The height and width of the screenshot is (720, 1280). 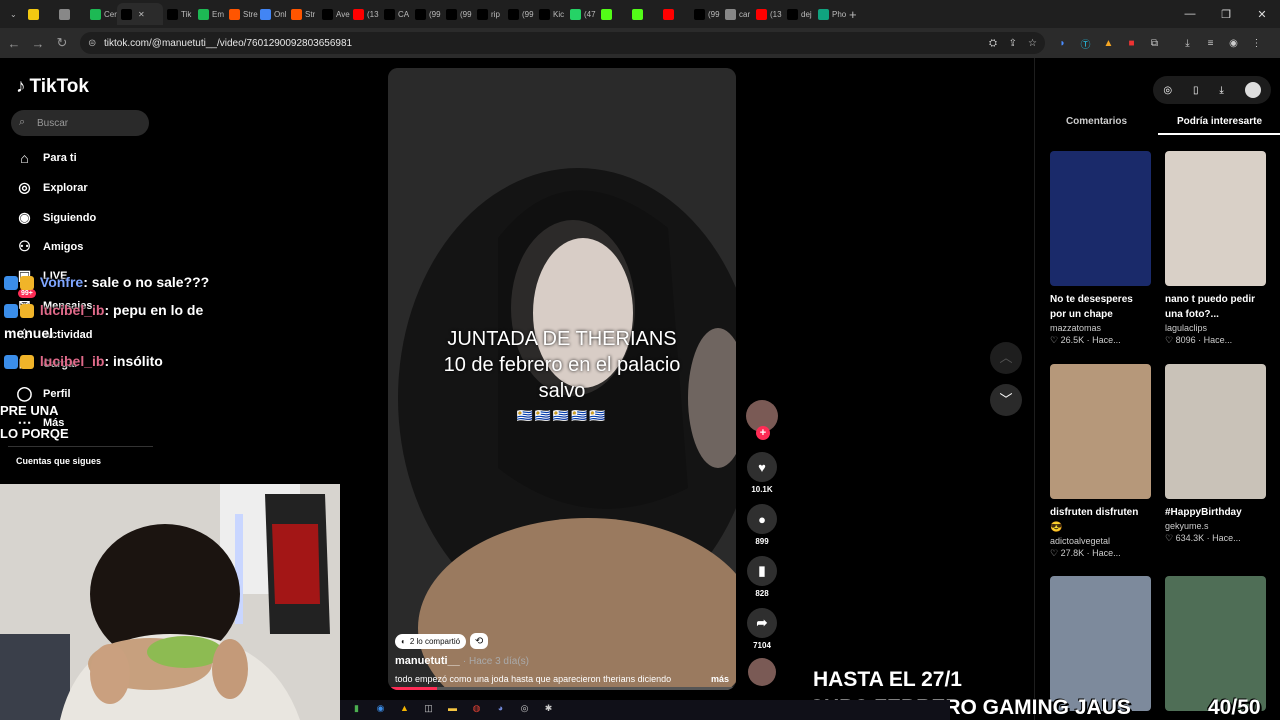 What do you see at coordinates (1167, 90) in the screenshot?
I see `explore-icon: ◎` at bounding box center [1167, 90].